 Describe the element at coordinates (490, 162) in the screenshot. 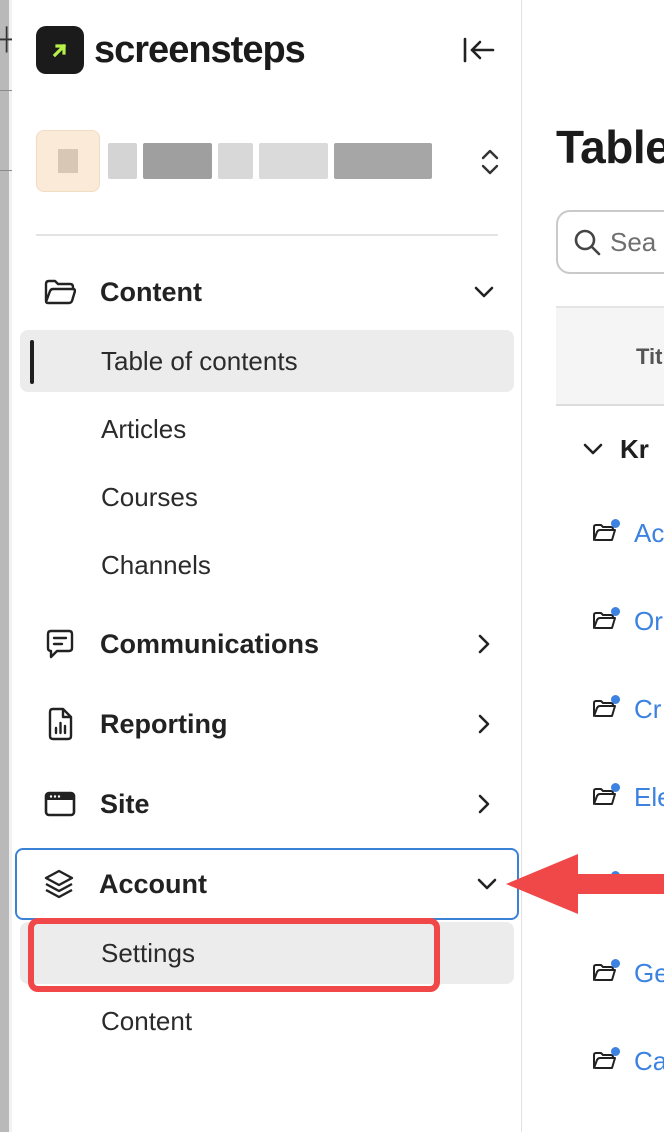

I see `chevron-up-down-icon` at that location.